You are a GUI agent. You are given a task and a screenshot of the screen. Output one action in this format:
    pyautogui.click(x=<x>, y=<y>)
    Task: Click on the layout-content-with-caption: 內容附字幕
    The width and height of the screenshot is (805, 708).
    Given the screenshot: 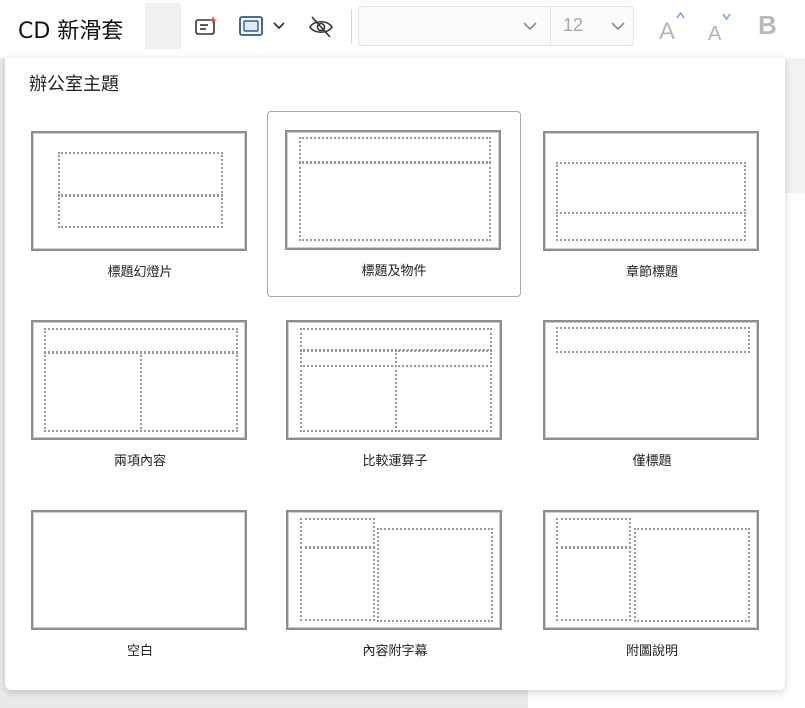 What is the action you would take?
    pyautogui.click(x=395, y=584)
    